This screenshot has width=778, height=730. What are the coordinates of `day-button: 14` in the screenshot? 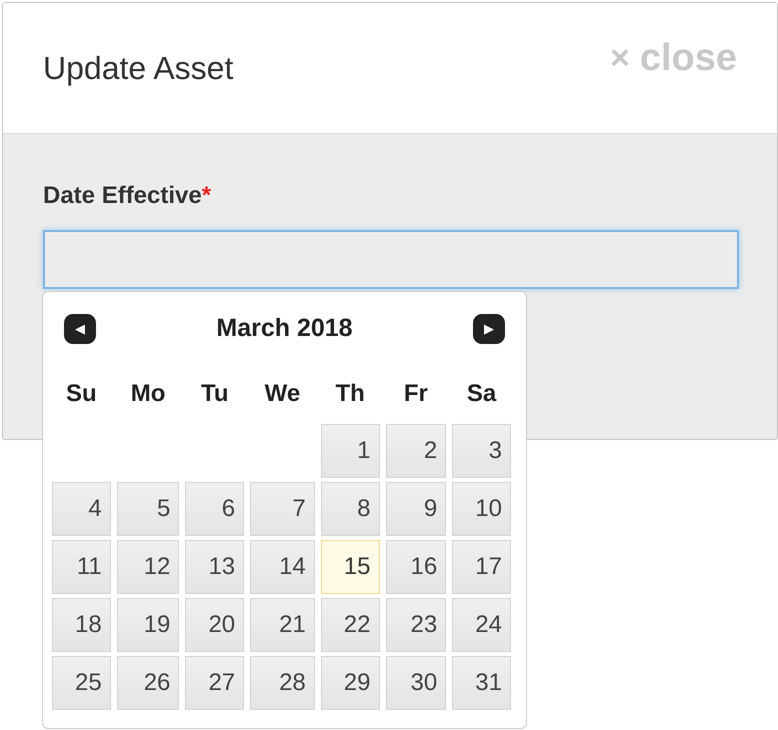 It's located at (282, 567).